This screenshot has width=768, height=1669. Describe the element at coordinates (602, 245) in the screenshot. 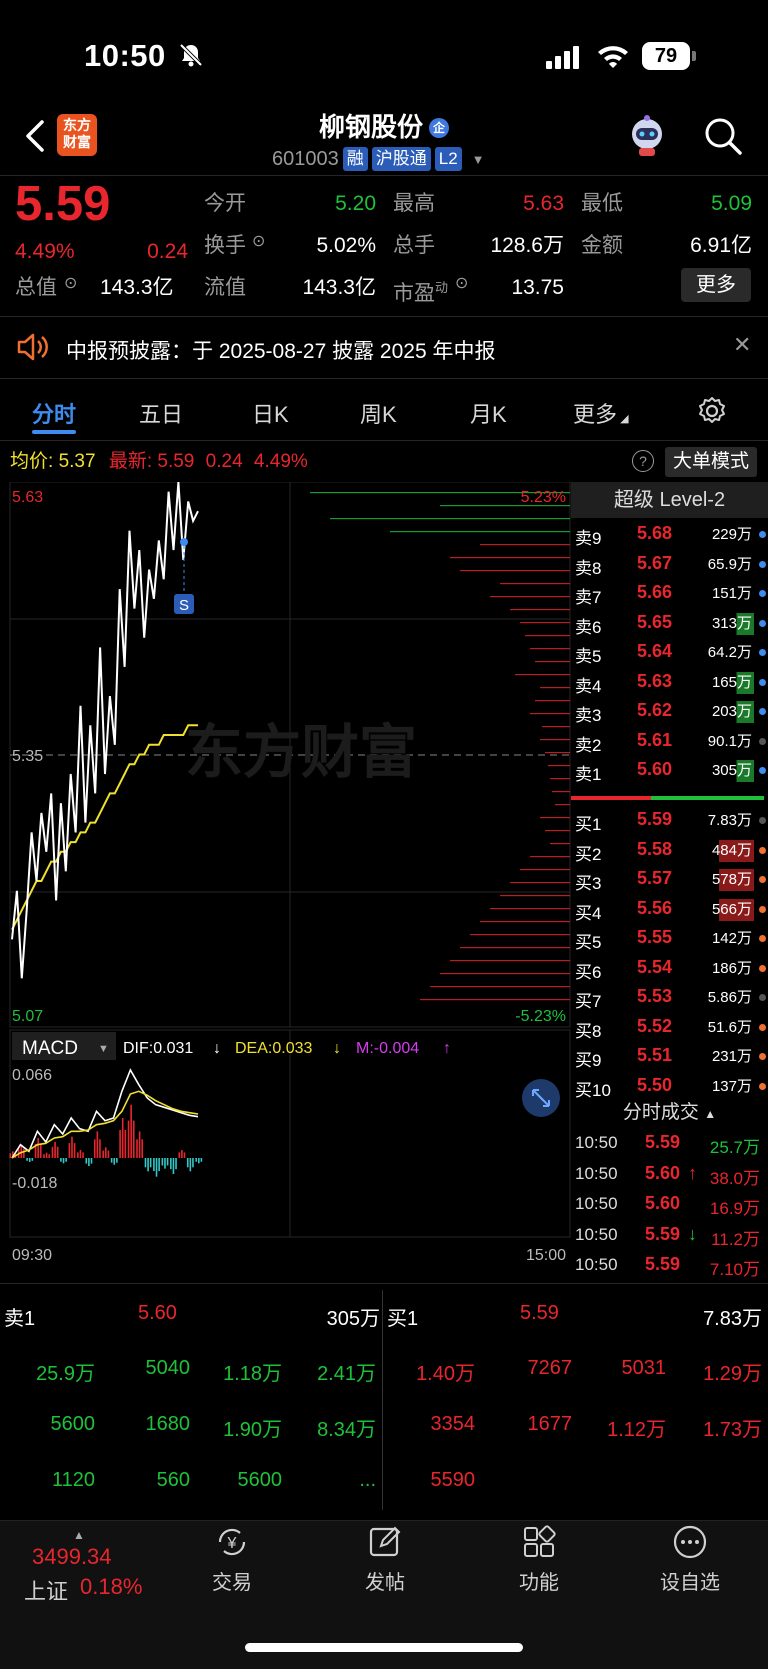

I see `amount-label: 金额` at that location.